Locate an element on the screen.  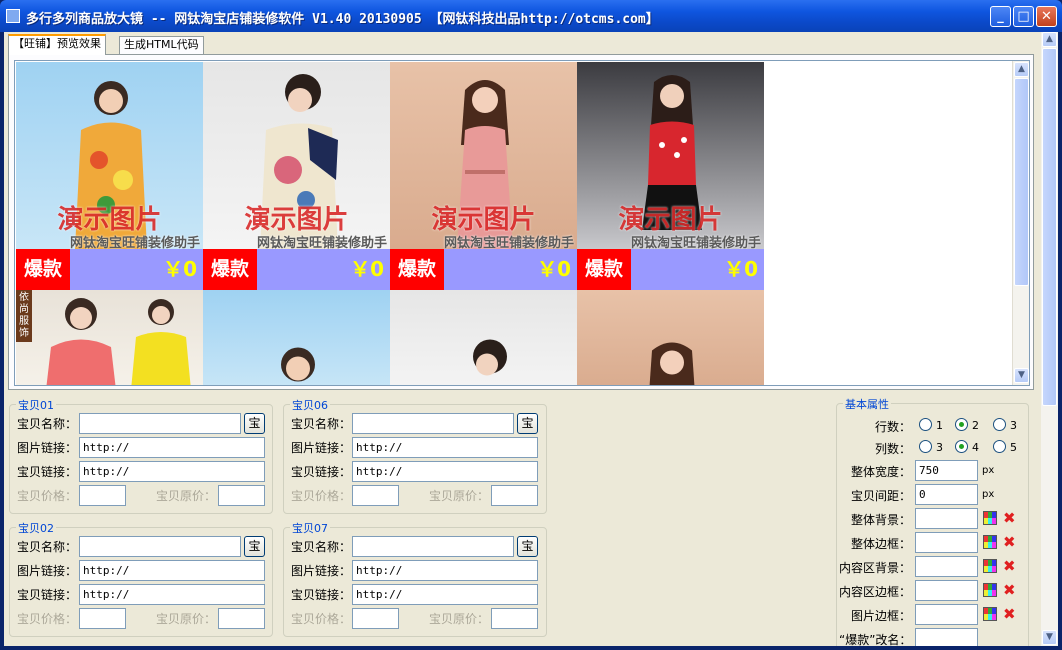
content-border-label: 内容区边框： is located at coordinates (875, 592).